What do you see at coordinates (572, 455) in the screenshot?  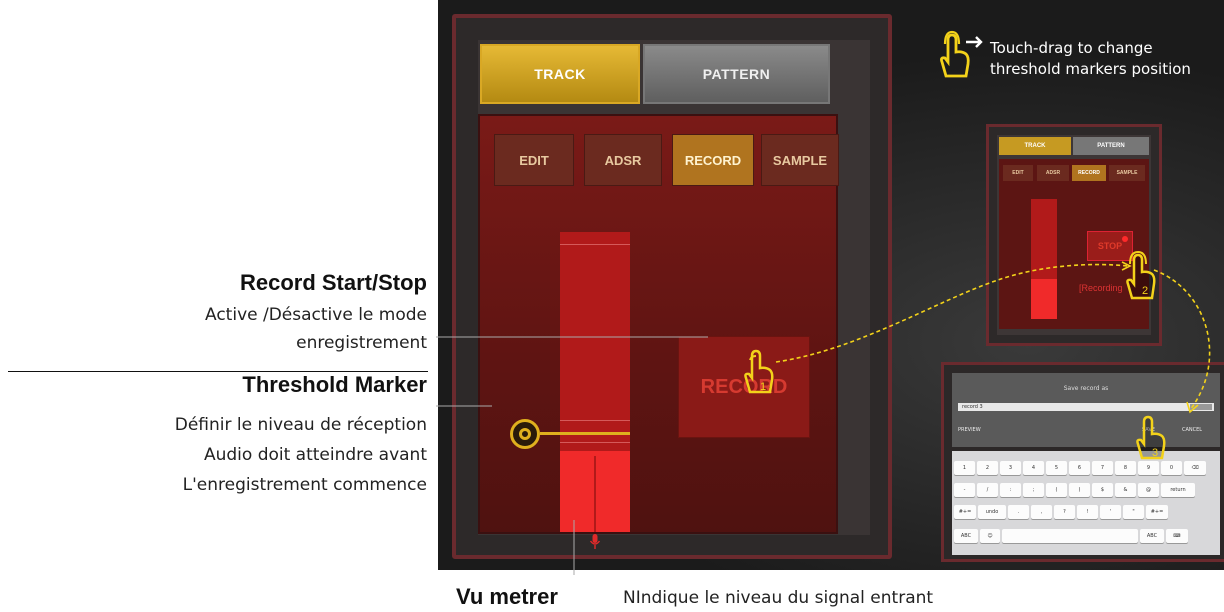 I see `annotation-connectors` at bounding box center [572, 455].